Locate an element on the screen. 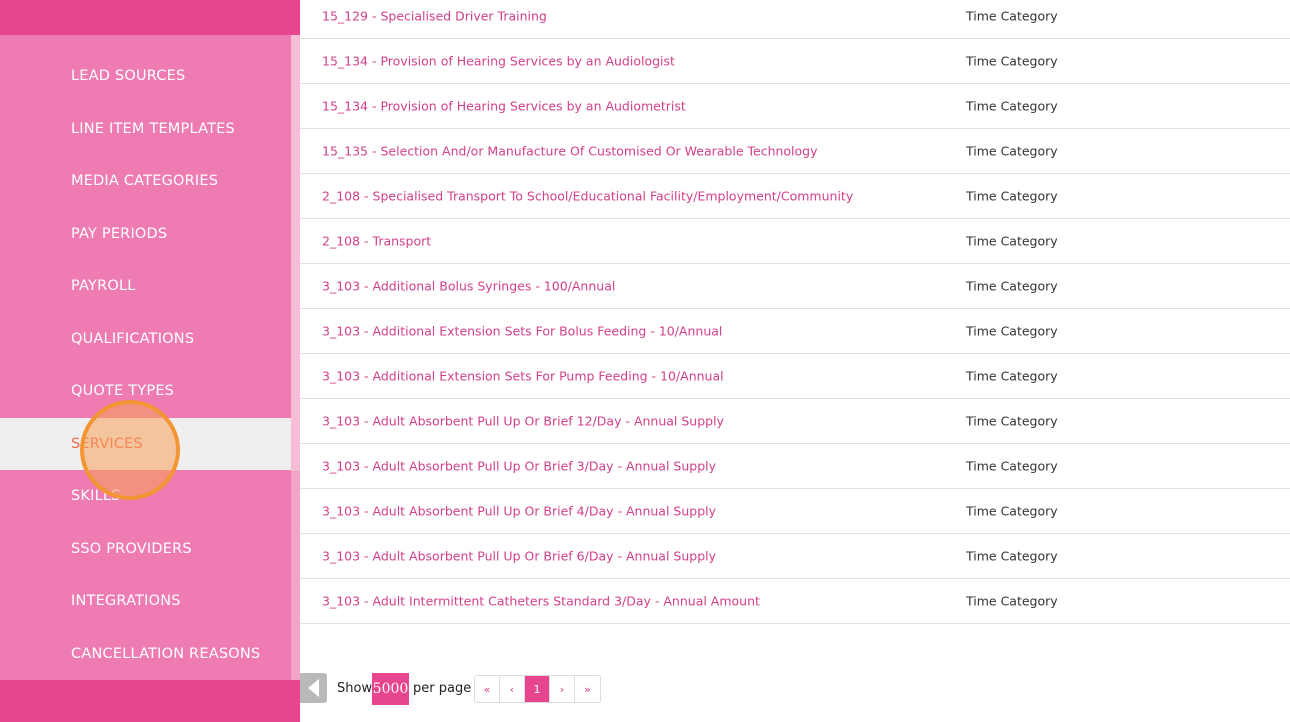 This screenshot has height=722, width=1290. sidebar-item-integrations: INTEGRATIONS is located at coordinates (145, 601).